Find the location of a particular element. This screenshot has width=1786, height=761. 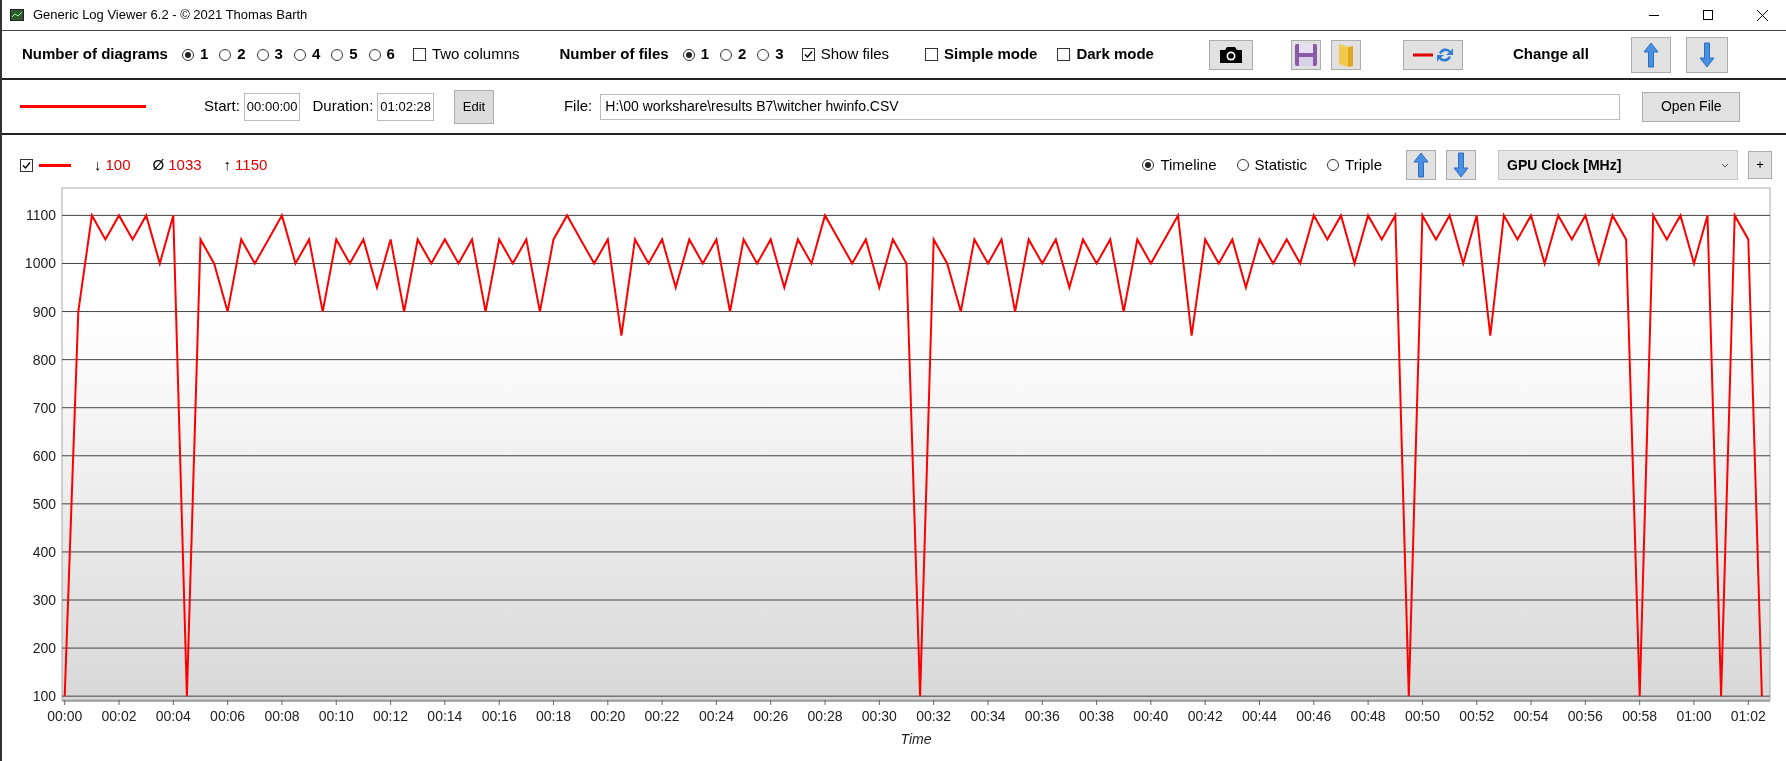

x-tick-label: 00:34 is located at coordinates (988, 716).